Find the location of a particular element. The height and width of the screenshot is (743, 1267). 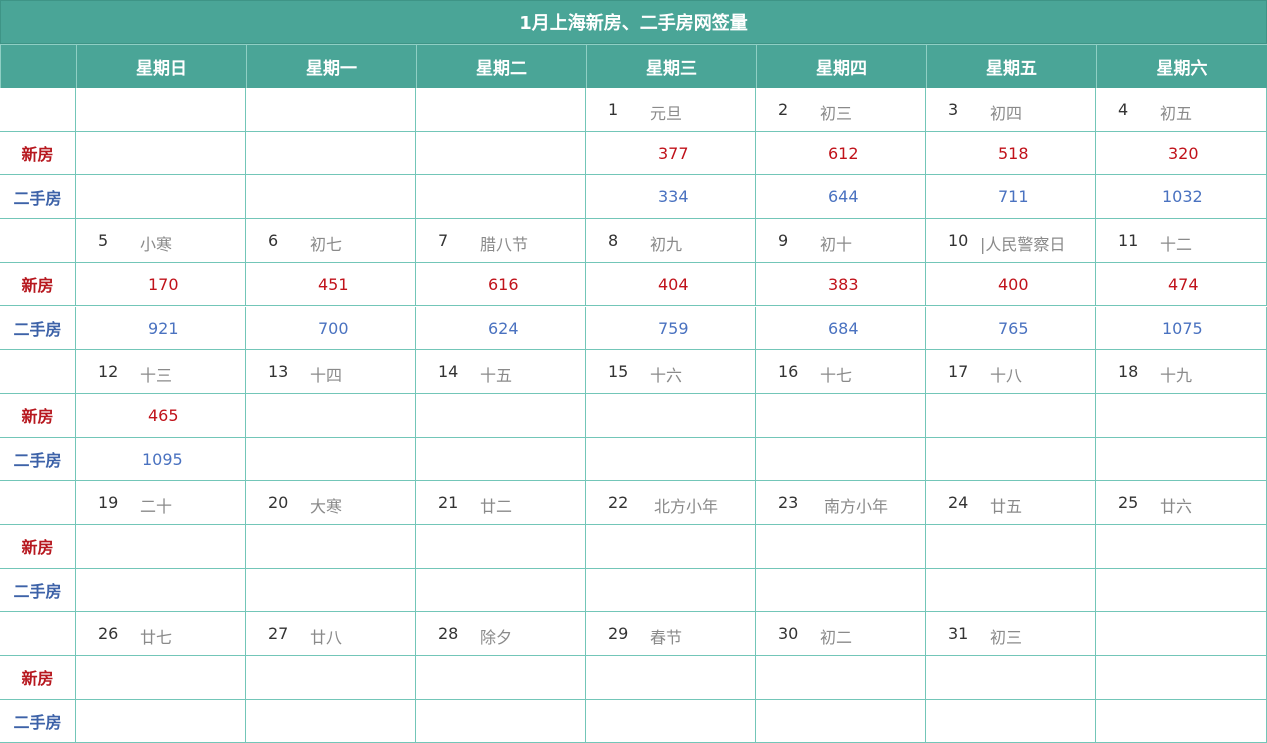

lunar-label: 十六 is located at coordinates (666, 376).